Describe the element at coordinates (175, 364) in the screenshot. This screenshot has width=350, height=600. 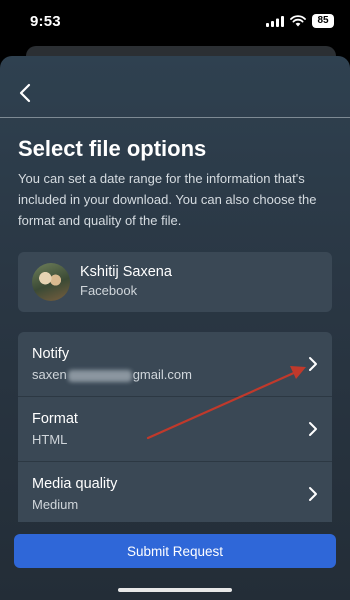
I see `option-notify: Notify saxen gmail.com` at that location.